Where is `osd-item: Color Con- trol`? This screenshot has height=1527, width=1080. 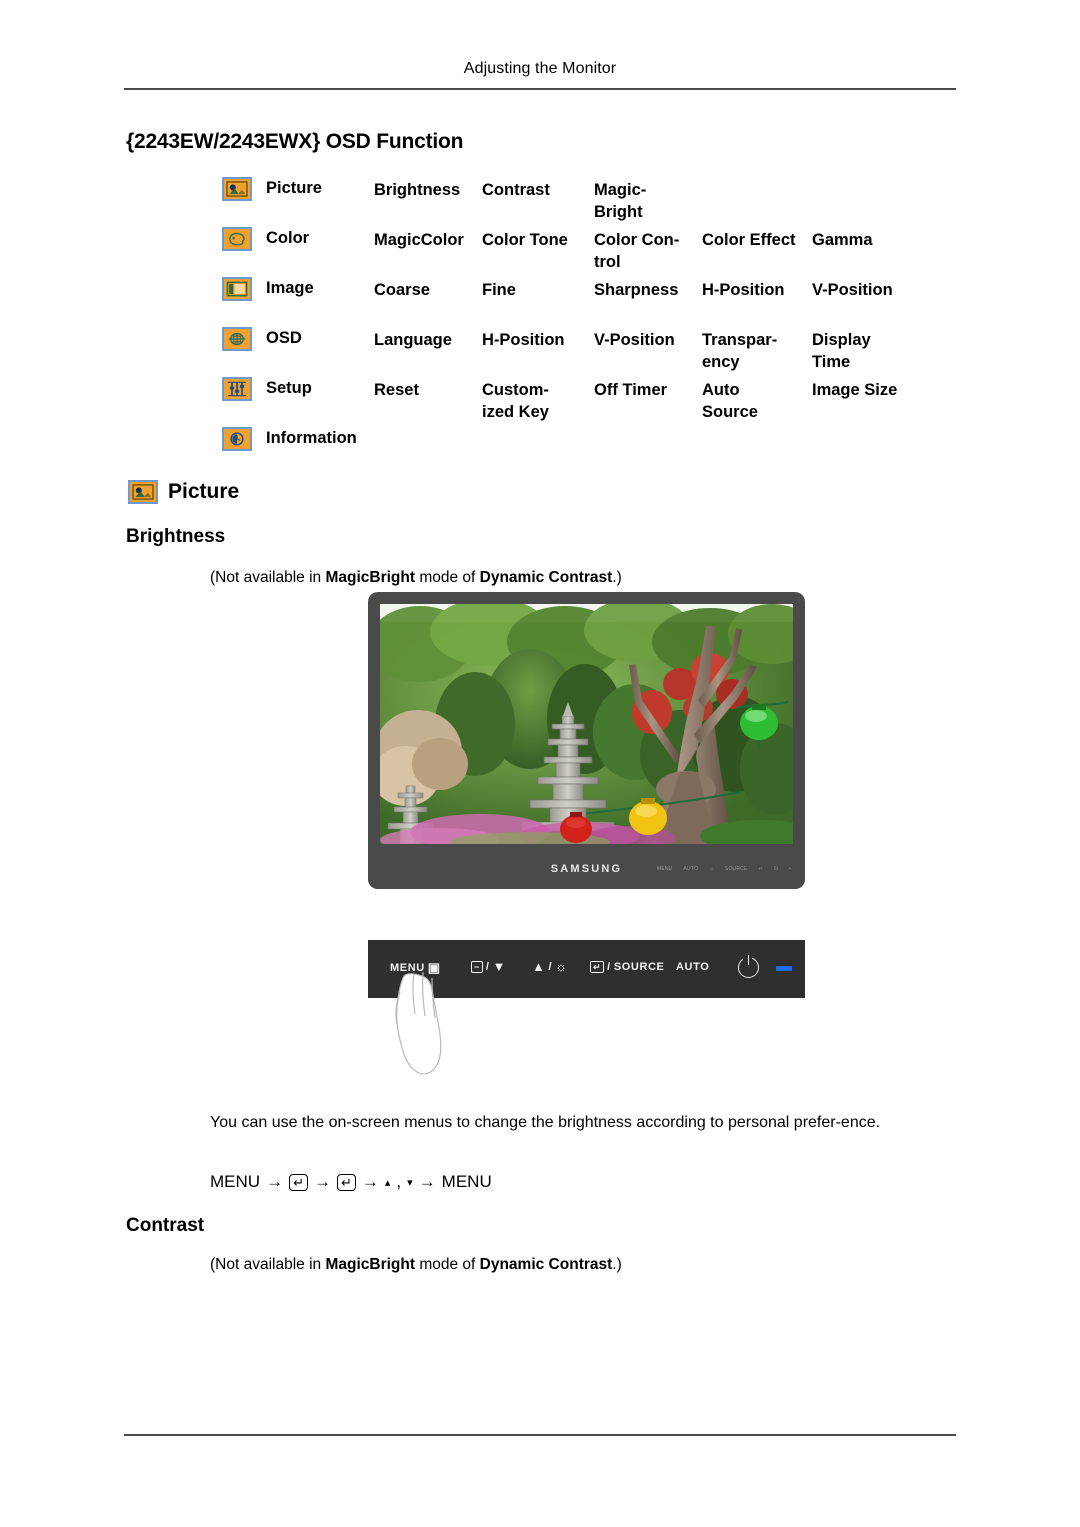
osd-item: Color Con- trol is located at coordinates (637, 251).